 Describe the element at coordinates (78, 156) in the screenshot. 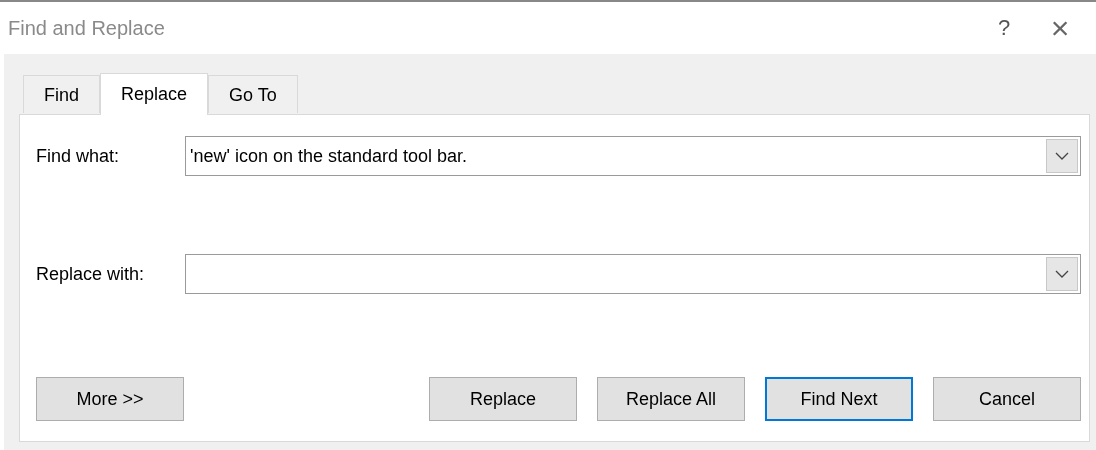

I see `field-label: Find what:` at that location.